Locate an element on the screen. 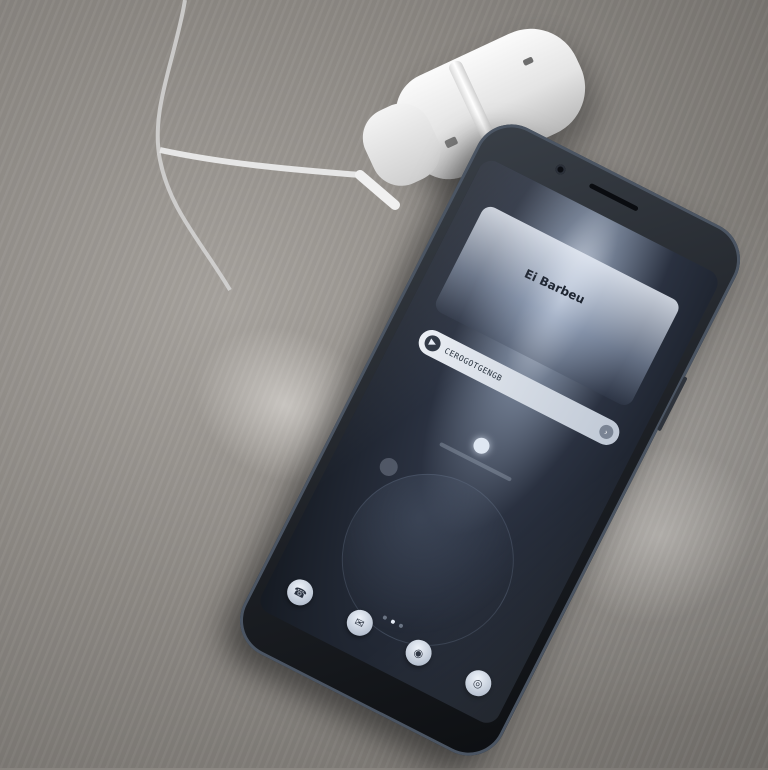 The height and width of the screenshot is (770, 768). blurred-dot is located at coordinates (388, 467).